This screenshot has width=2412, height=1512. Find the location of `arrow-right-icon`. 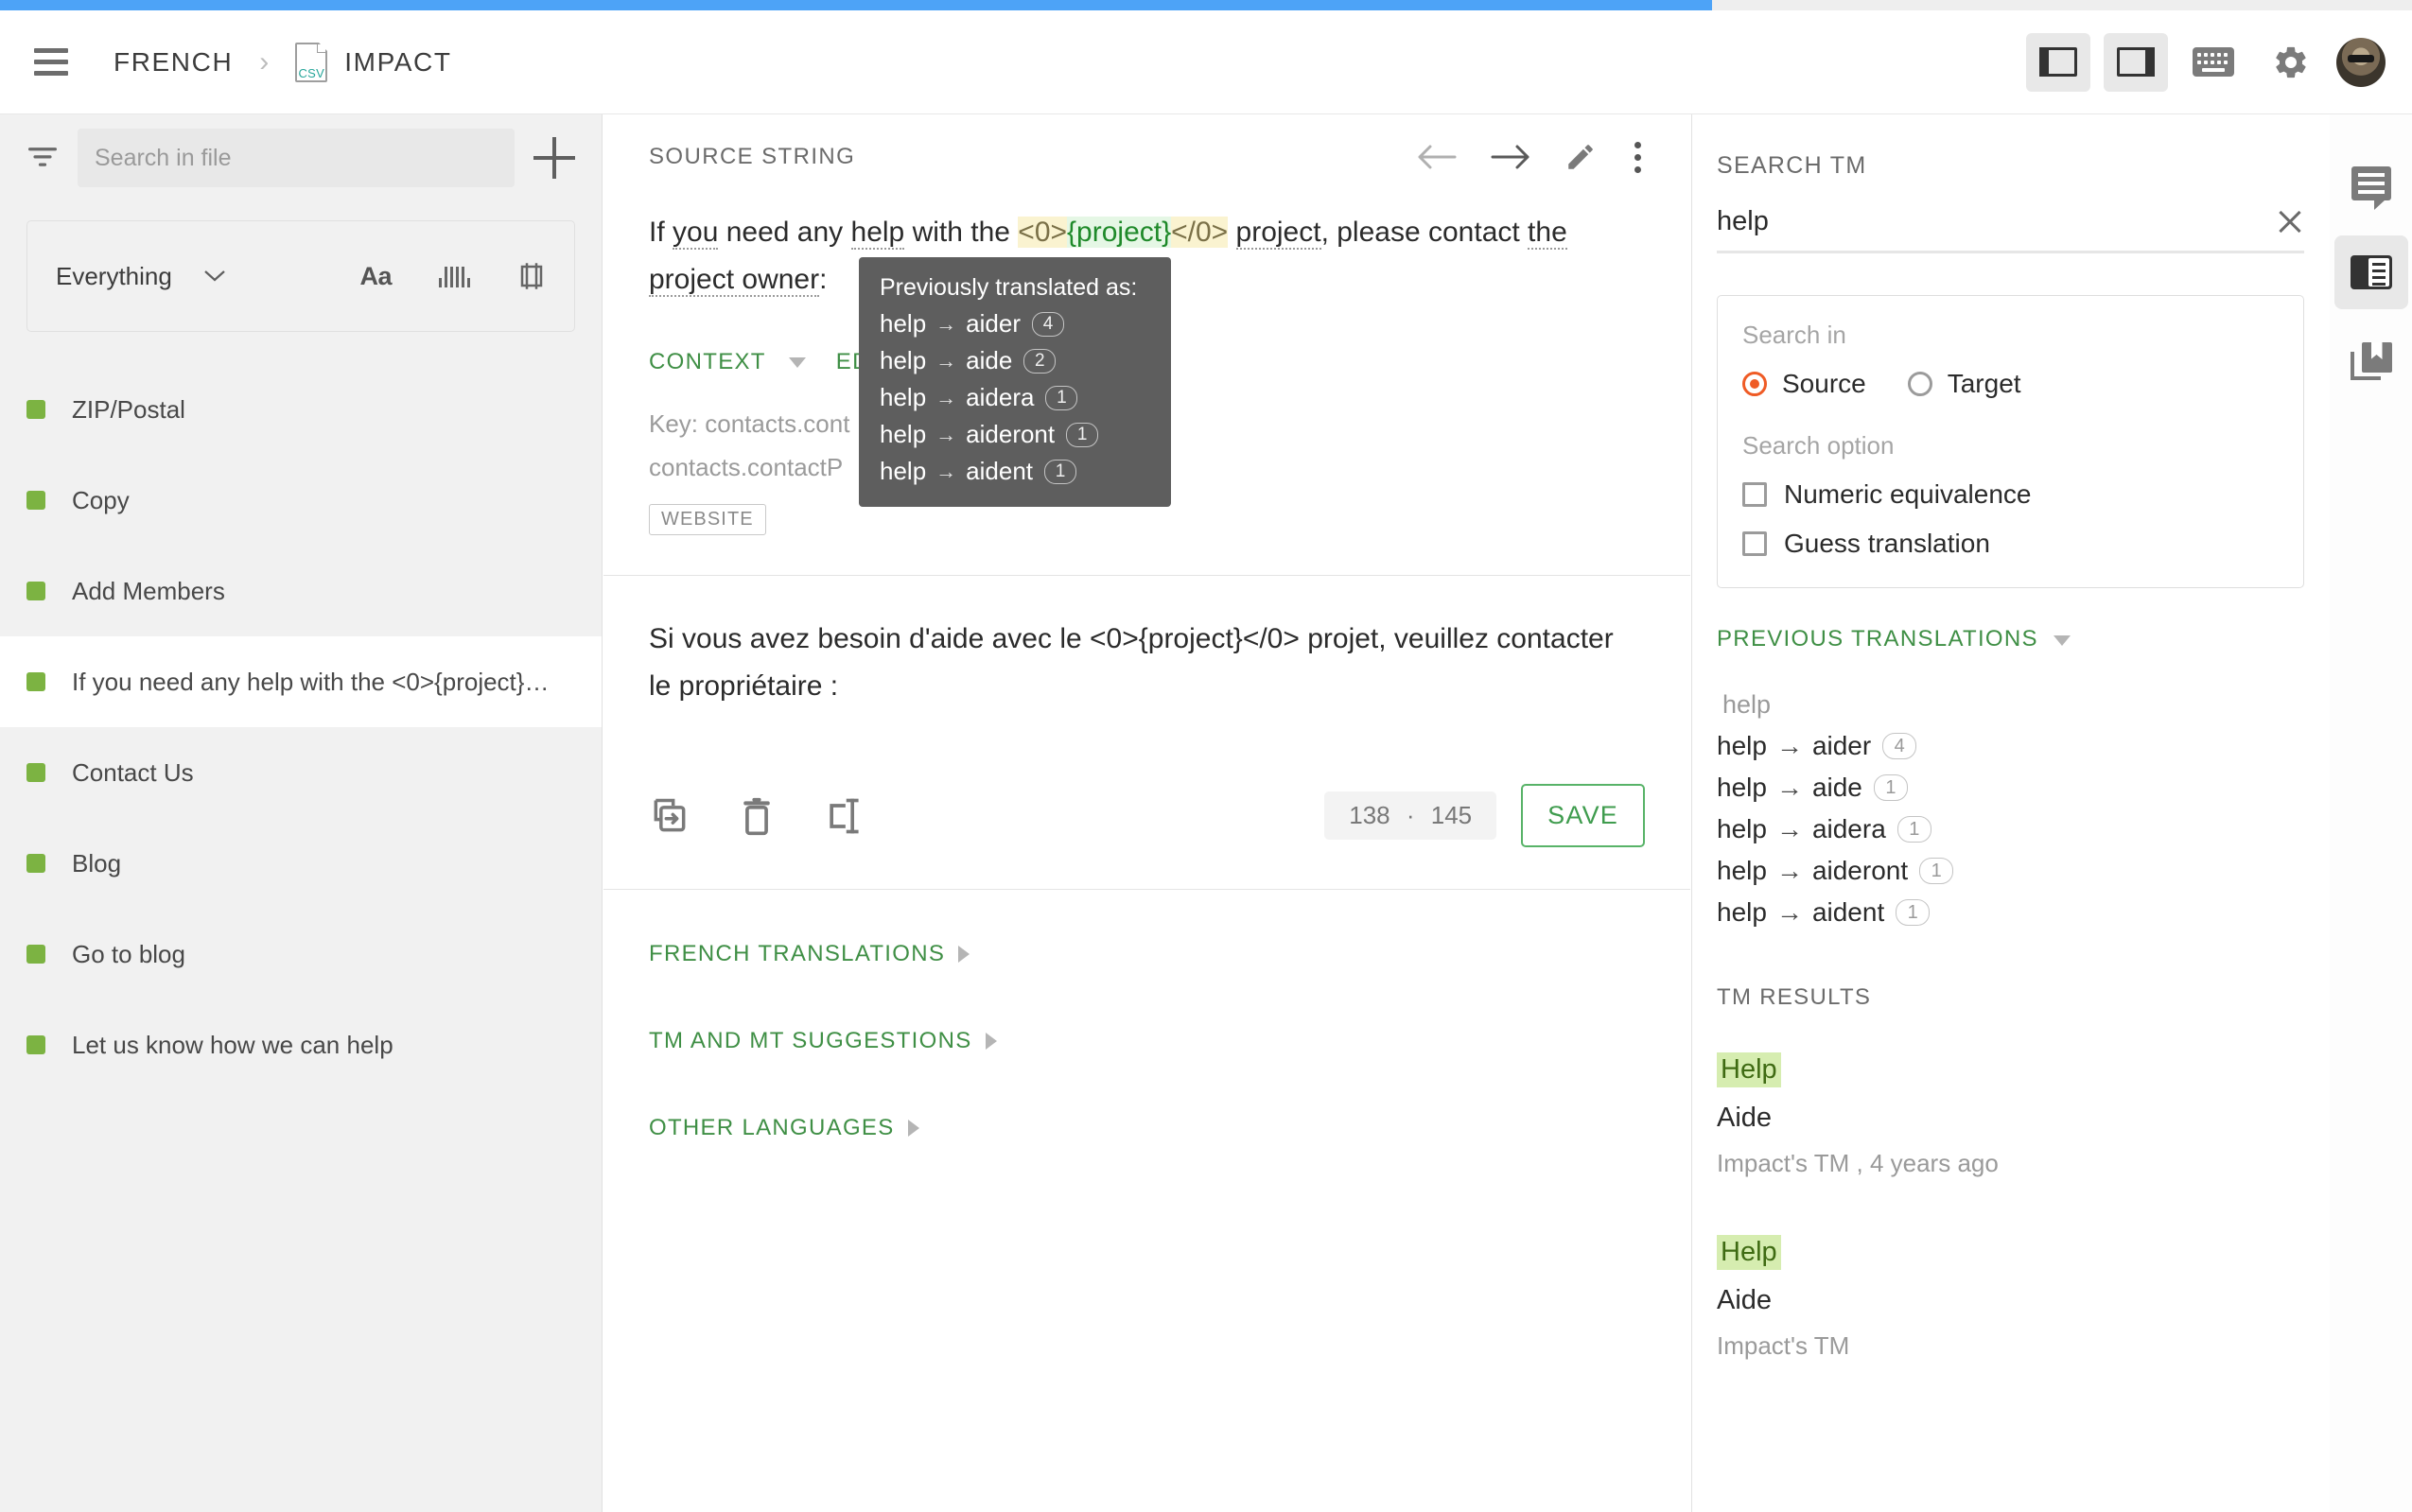

arrow-right-icon is located at coordinates (1510, 157).